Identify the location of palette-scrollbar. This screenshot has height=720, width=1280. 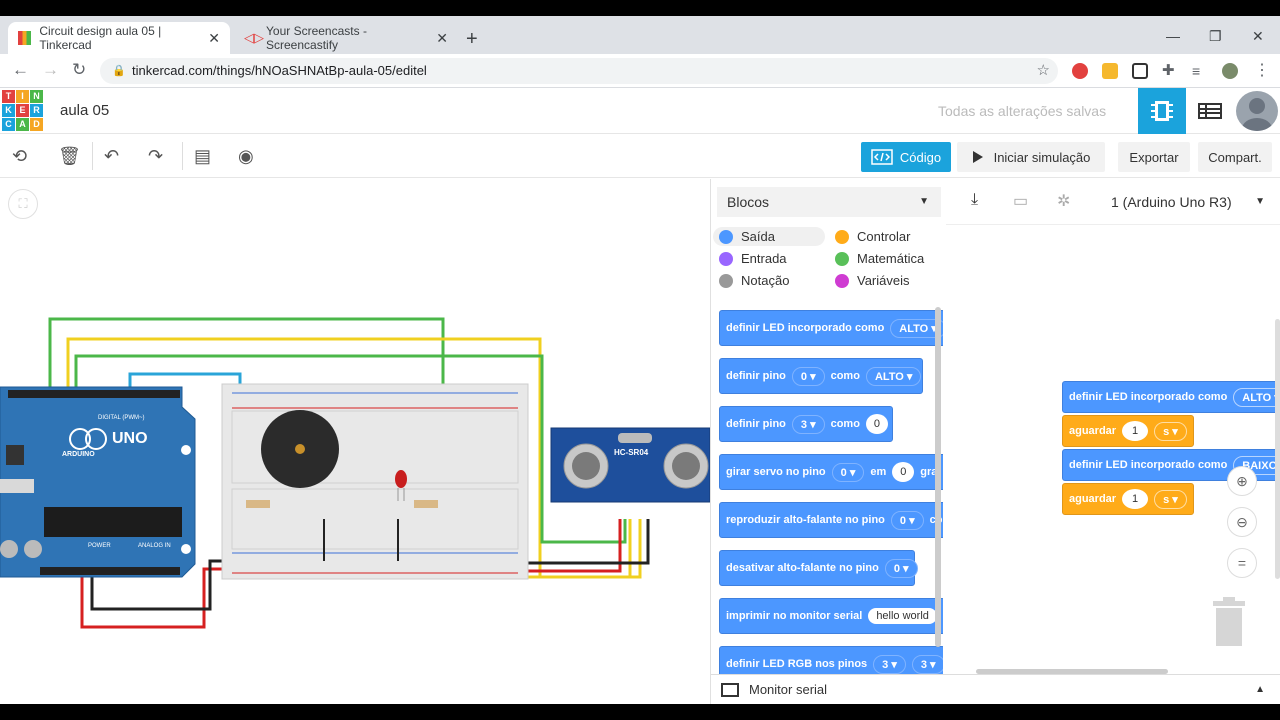
(938, 477).